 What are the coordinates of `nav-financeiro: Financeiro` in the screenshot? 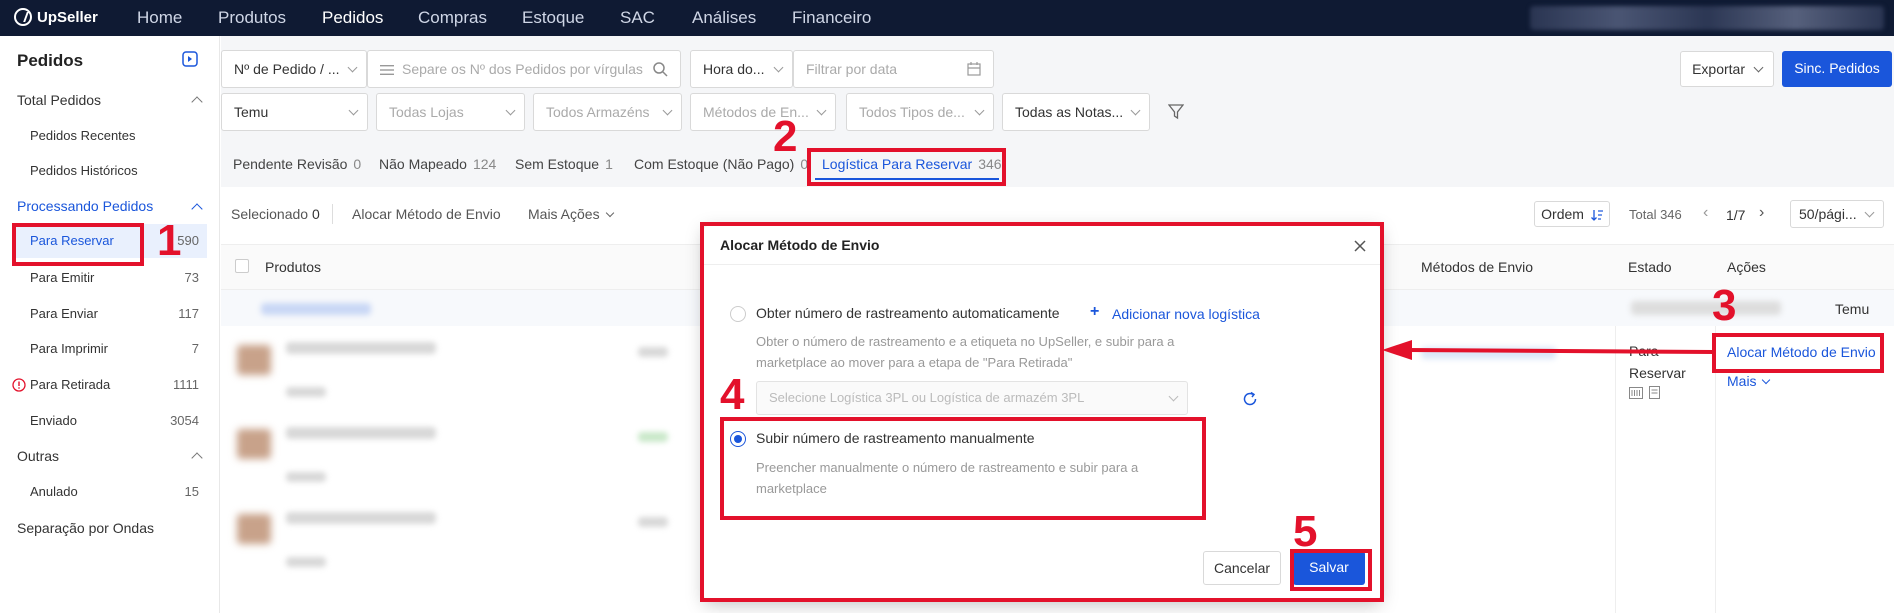 It's located at (831, 18).